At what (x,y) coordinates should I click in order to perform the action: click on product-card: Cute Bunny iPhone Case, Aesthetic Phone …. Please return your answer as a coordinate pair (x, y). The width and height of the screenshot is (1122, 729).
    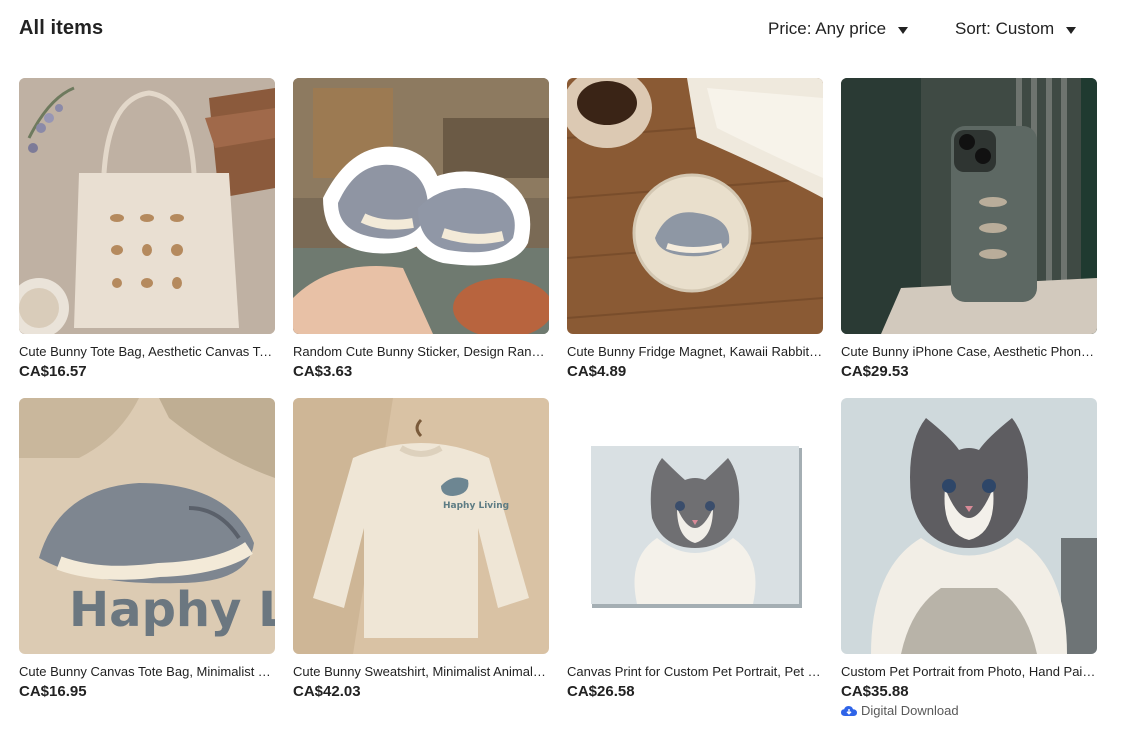
    Looking at the image, I should click on (969, 238).